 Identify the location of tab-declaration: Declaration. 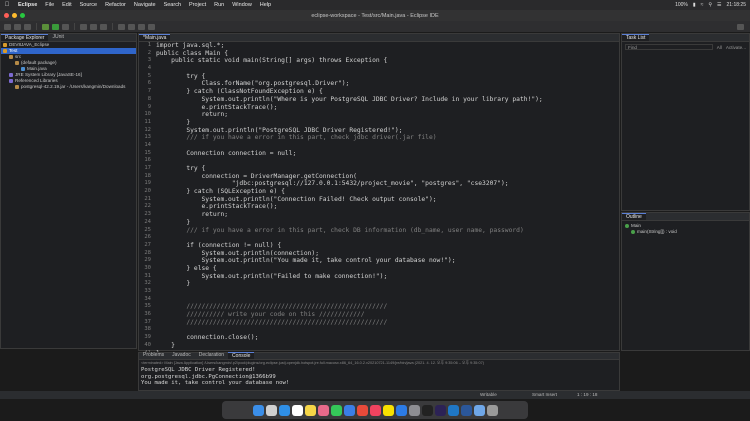
(211, 355).